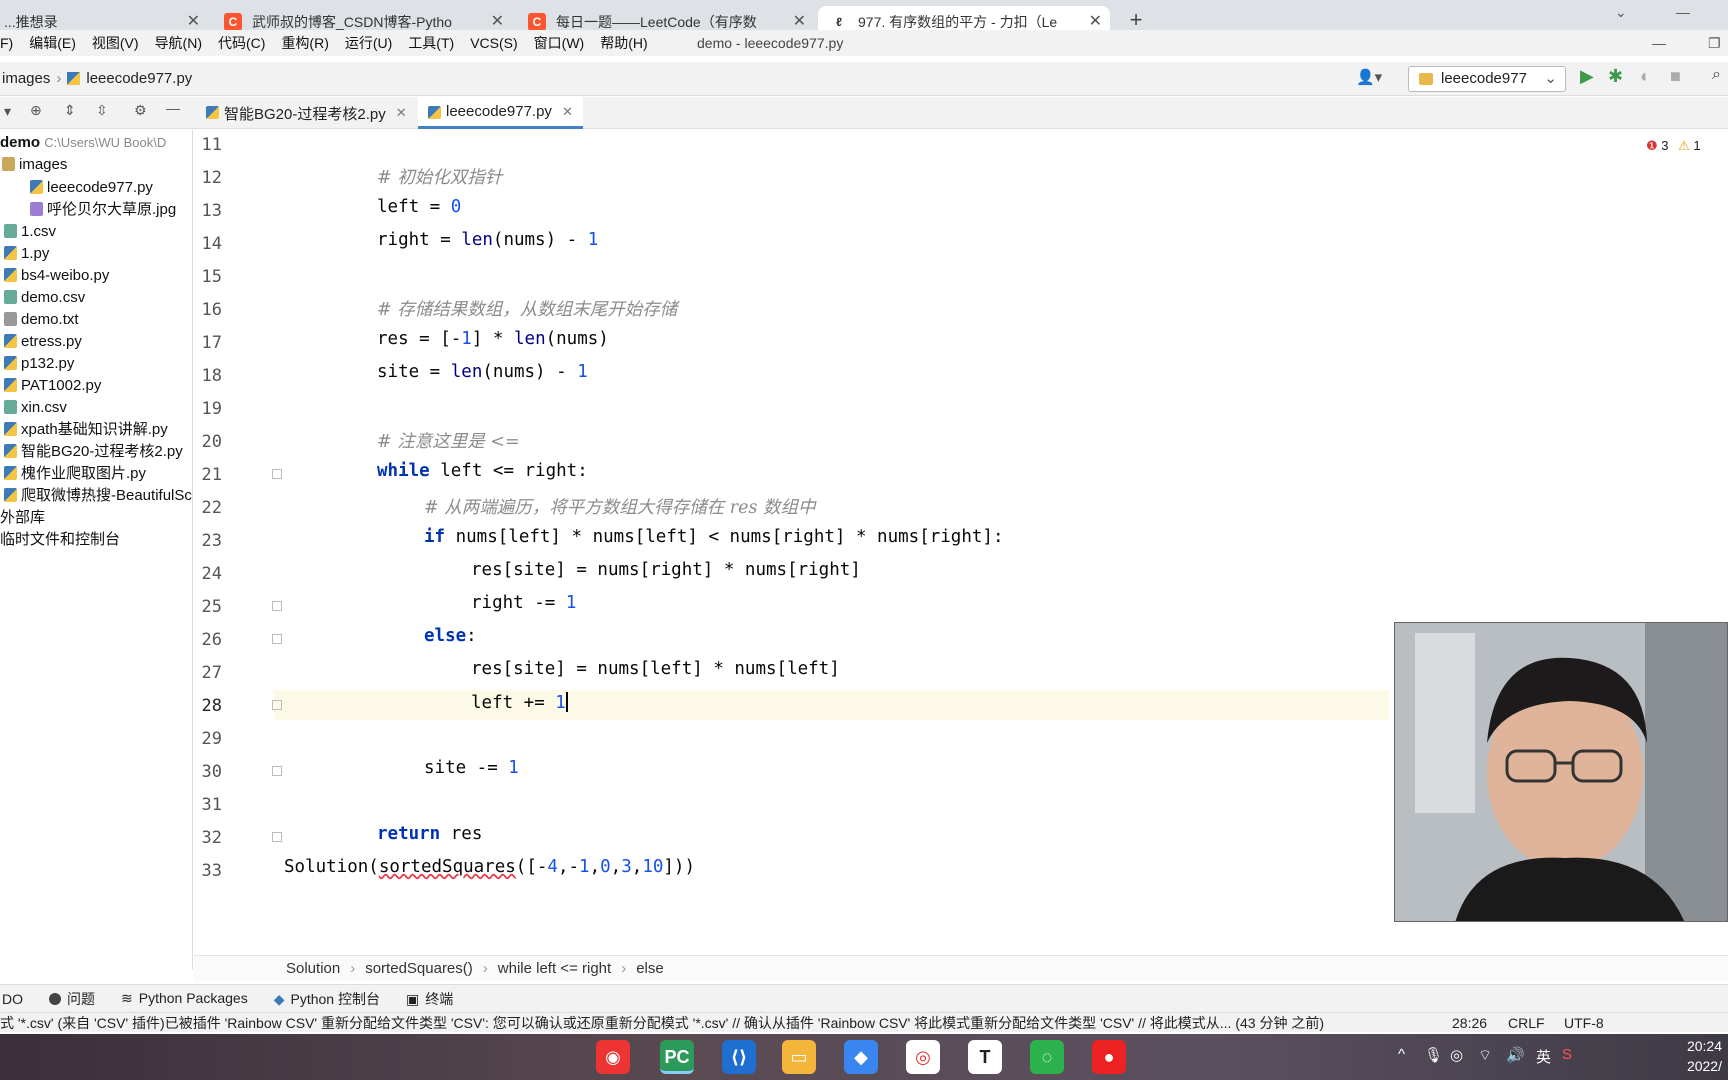 The image size is (1728, 1080). What do you see at coordinates (26, 78) in the screenshot?
I see `breadcrumb-folder: images` at bounding box center [26, 78].